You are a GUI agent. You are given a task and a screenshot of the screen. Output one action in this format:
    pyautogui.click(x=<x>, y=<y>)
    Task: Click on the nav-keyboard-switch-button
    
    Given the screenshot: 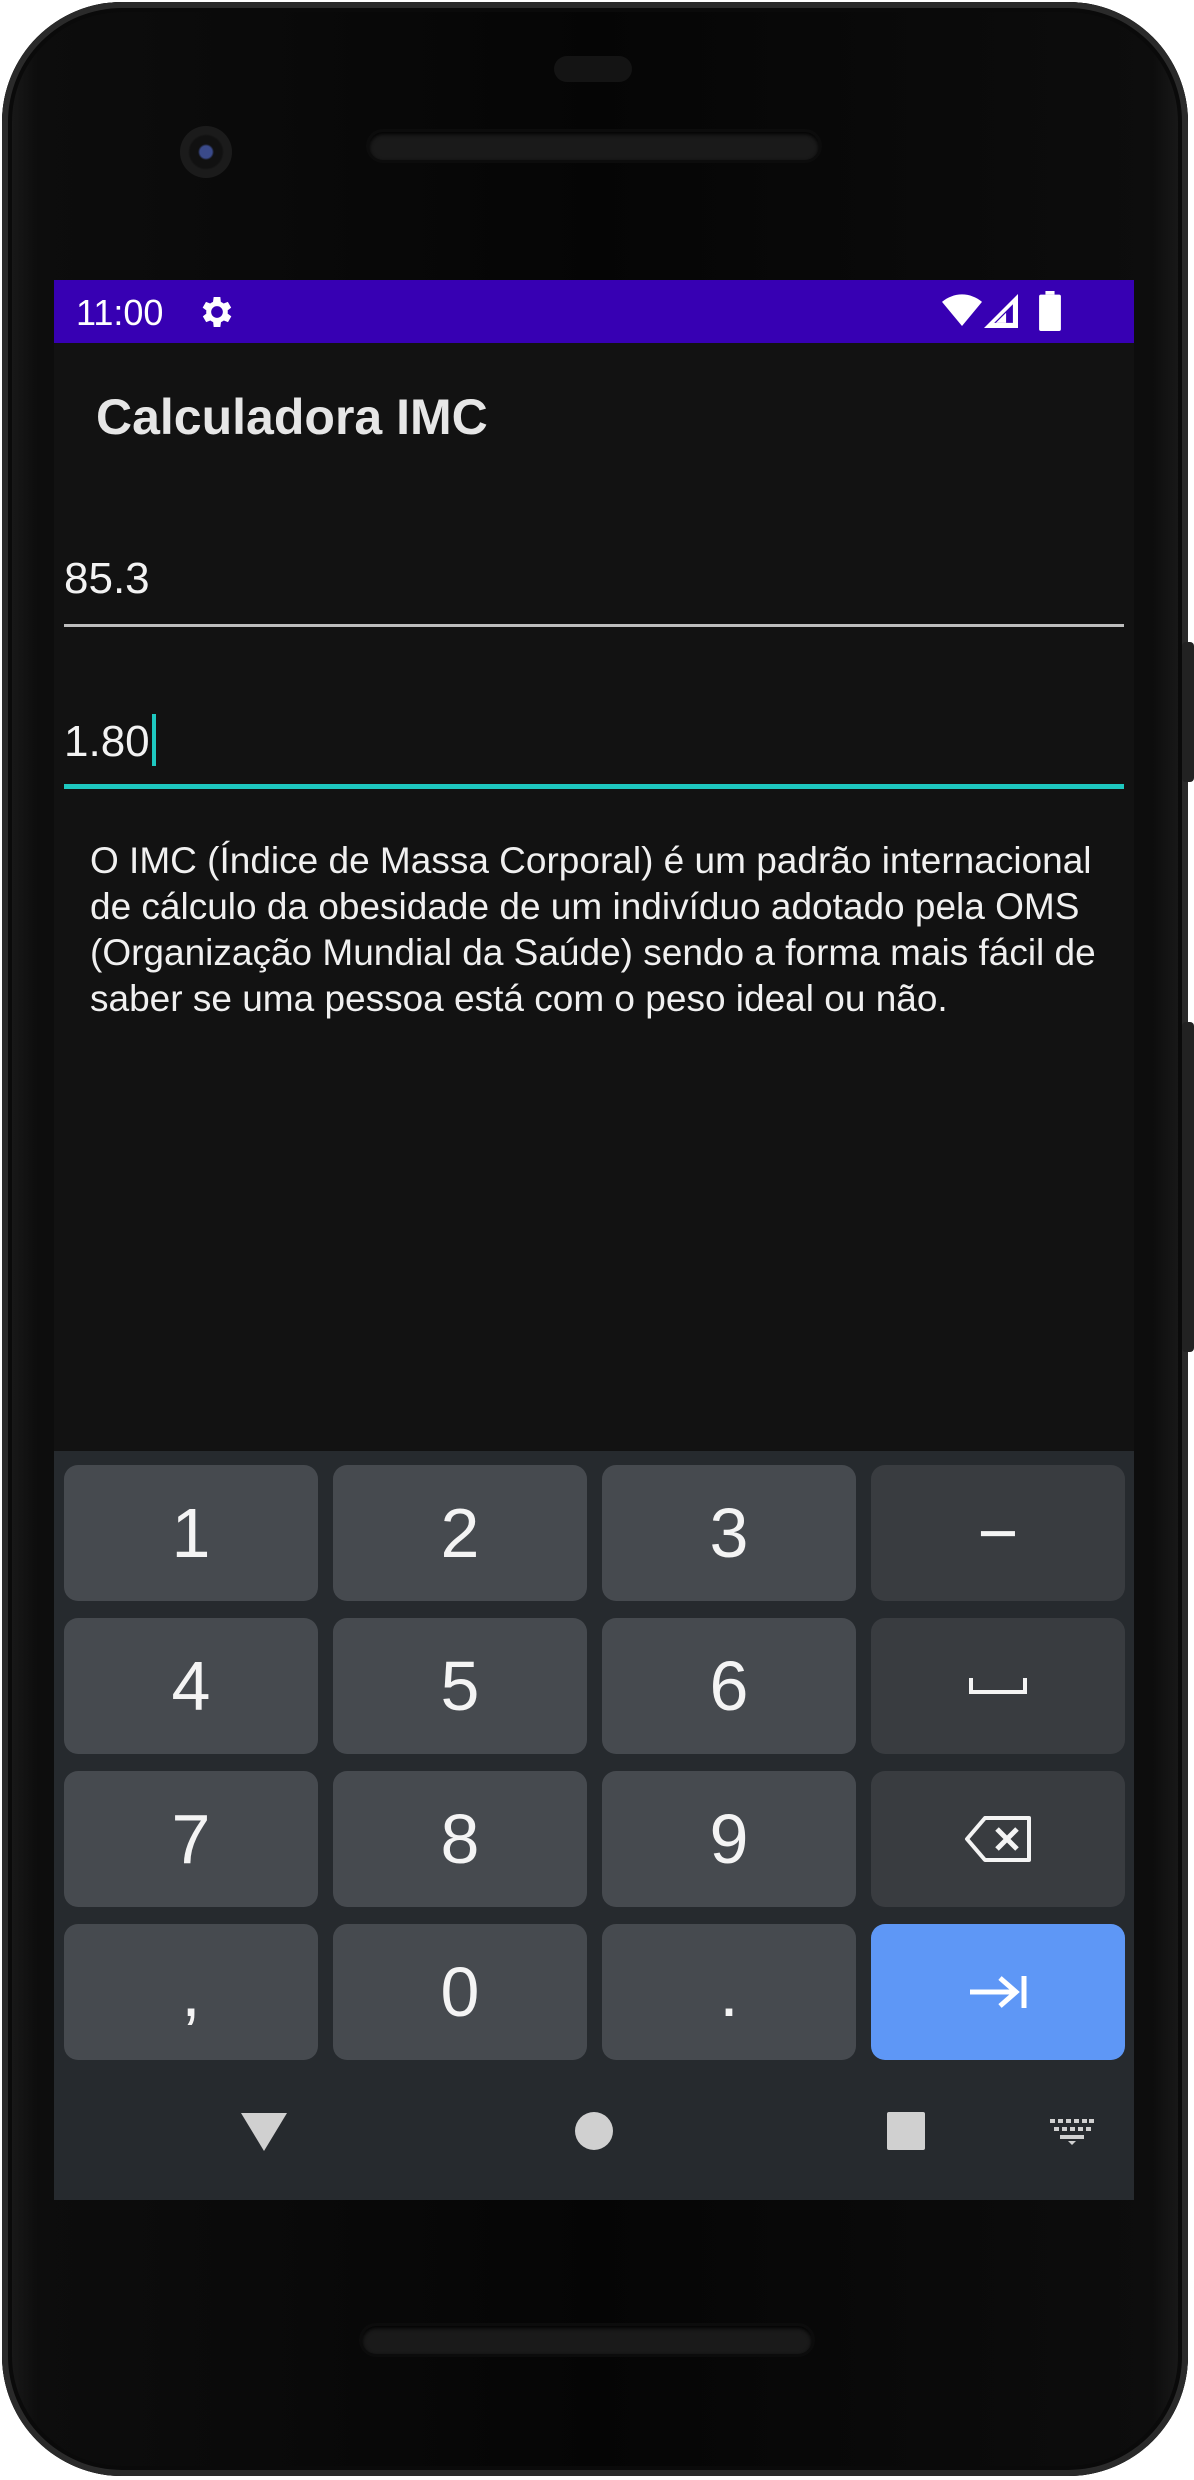 What is the action you would take?
    pyautogui.click(x=1072, y=2131)
    